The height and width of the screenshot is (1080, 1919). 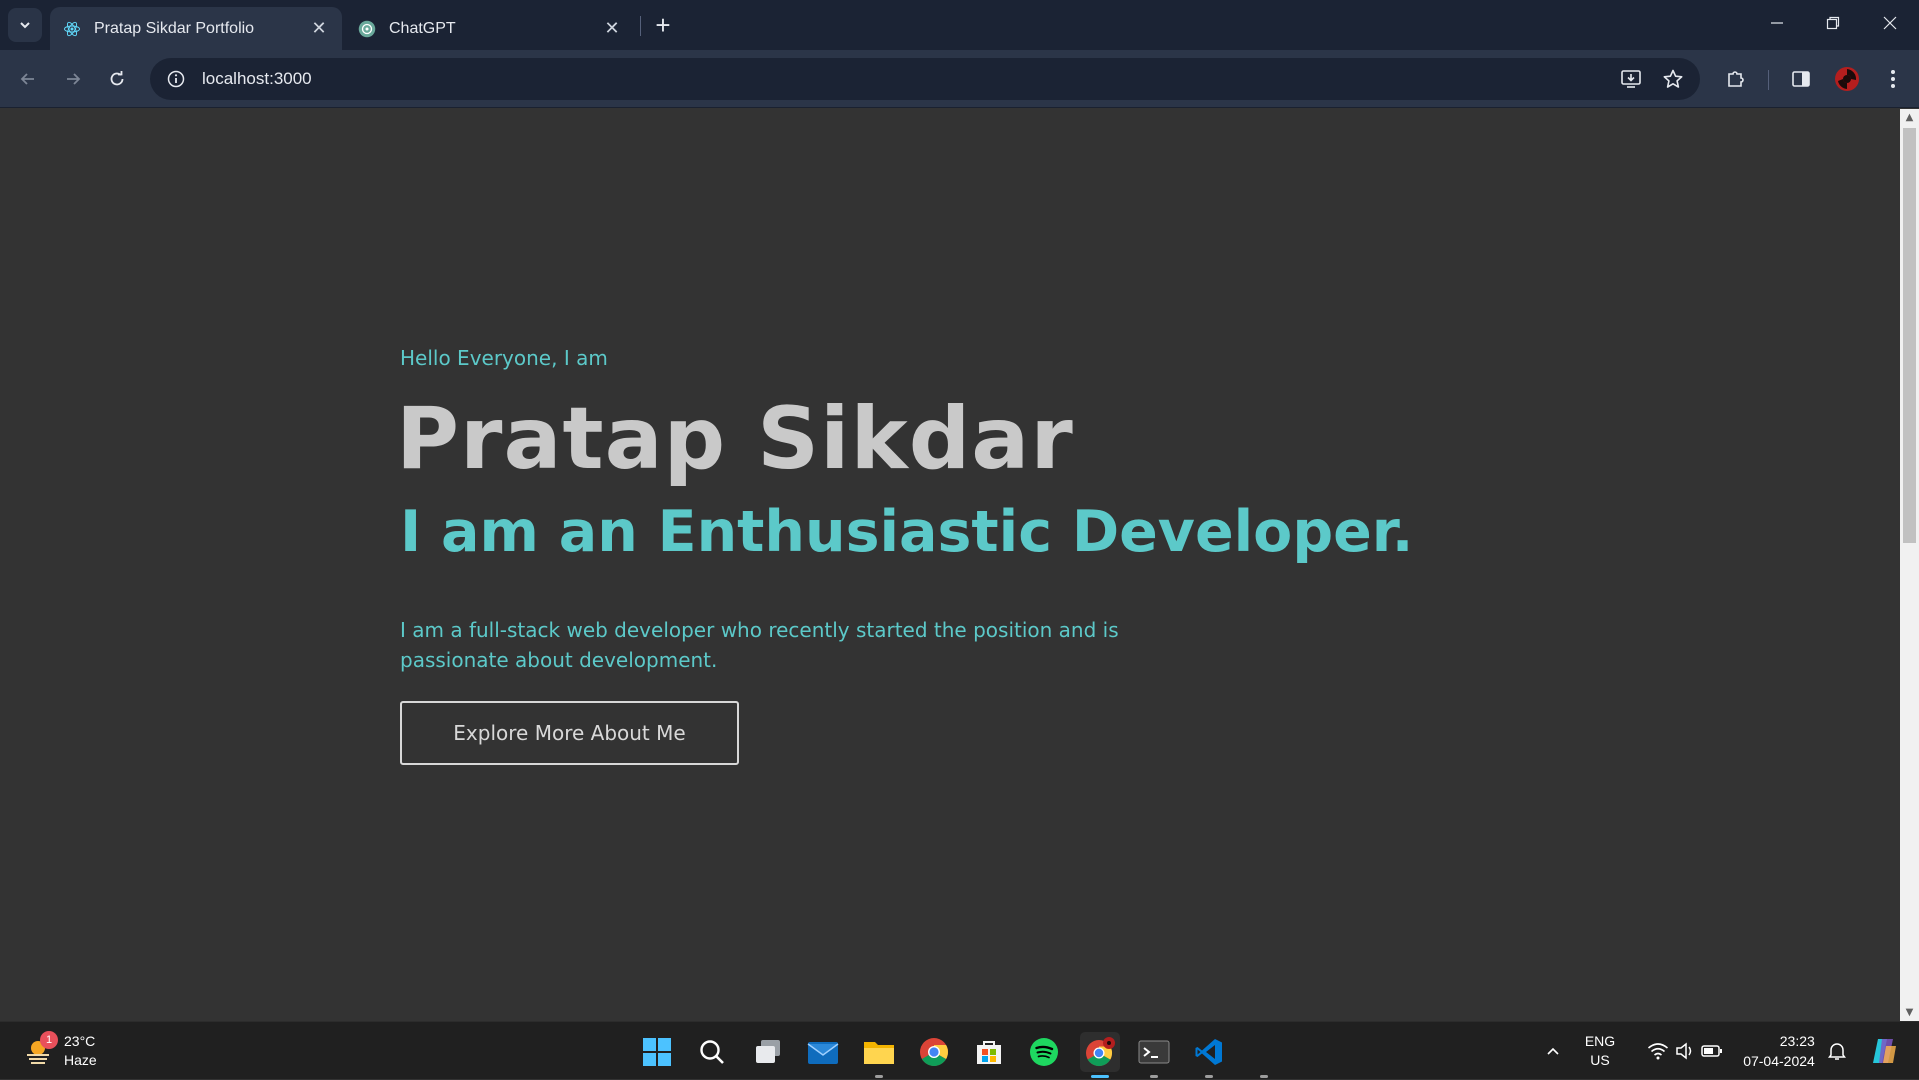 I want to click on install-app-icon, so click(x=1631, y=79).